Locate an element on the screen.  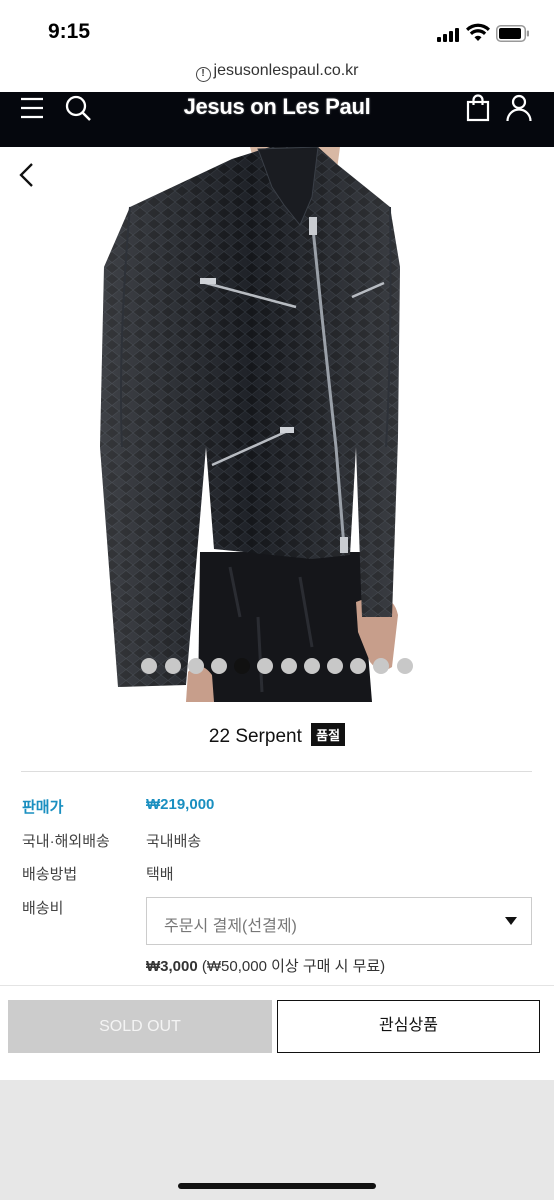
sold-out-badge: 품절 is located at coordinates (328, 734).